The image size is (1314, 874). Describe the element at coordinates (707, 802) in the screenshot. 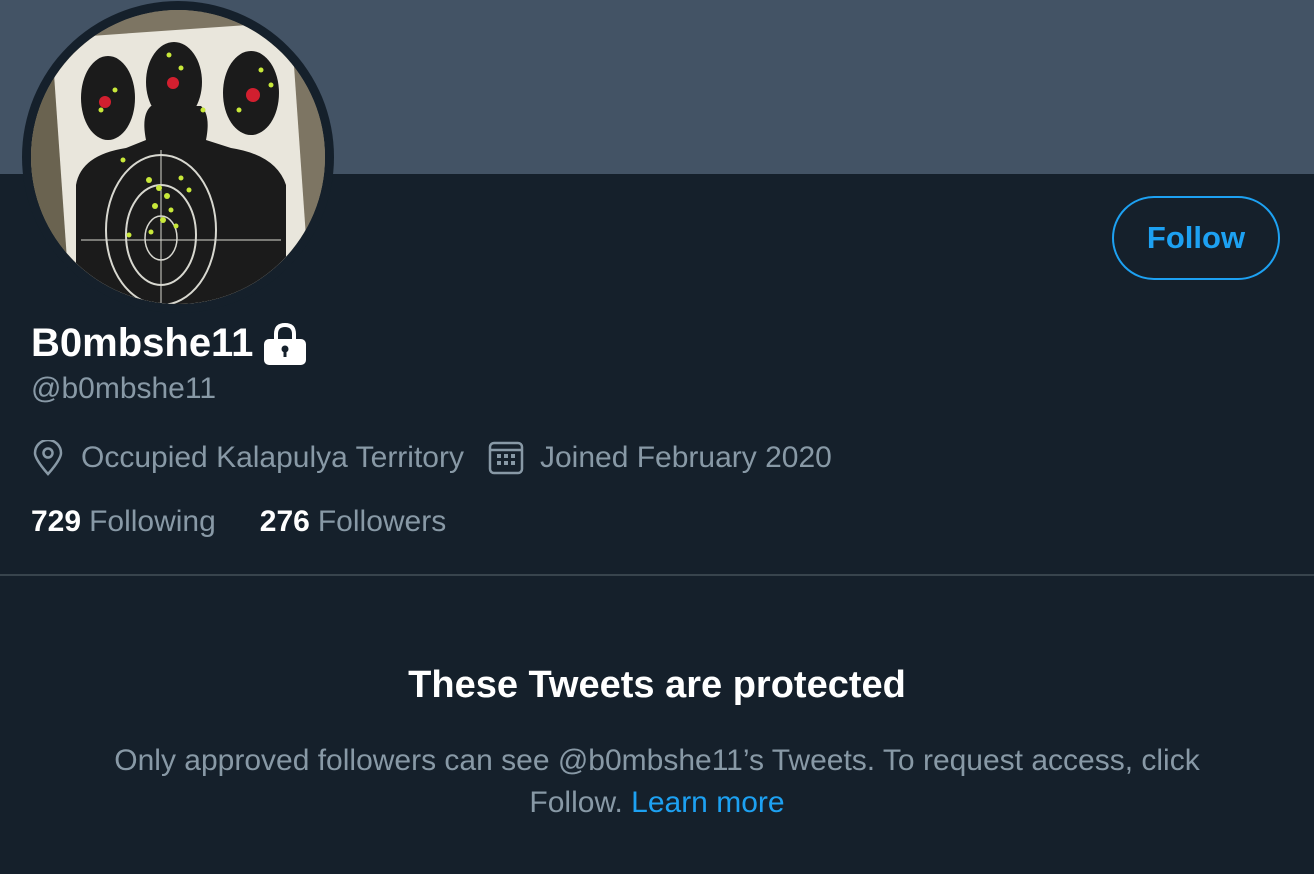

I see `learn-more-link: Learn more` at that location.